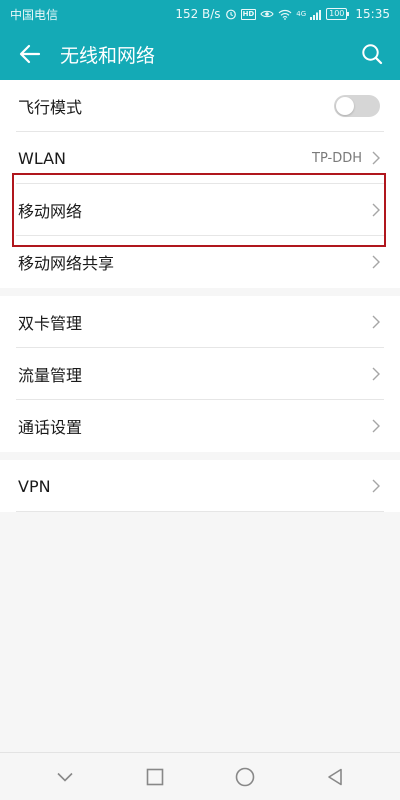 The image size is (400, 800). I want to click on battery-icon: 100, so click(338, 14).